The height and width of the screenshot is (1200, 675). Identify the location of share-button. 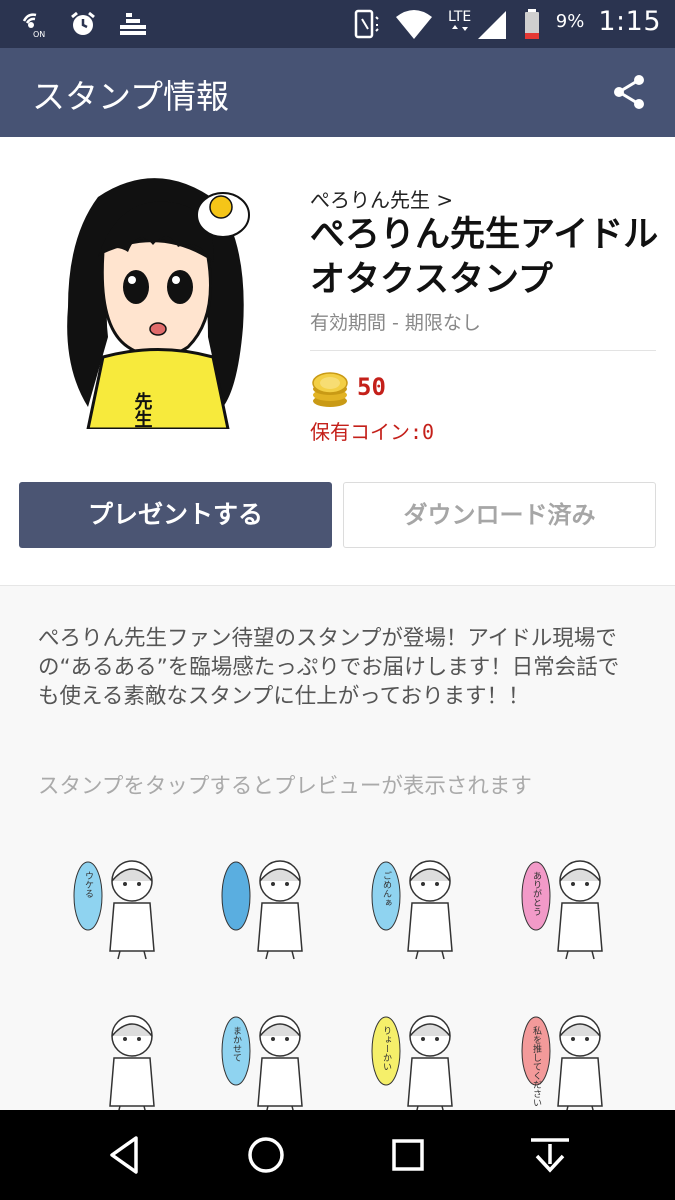
(629, 92).